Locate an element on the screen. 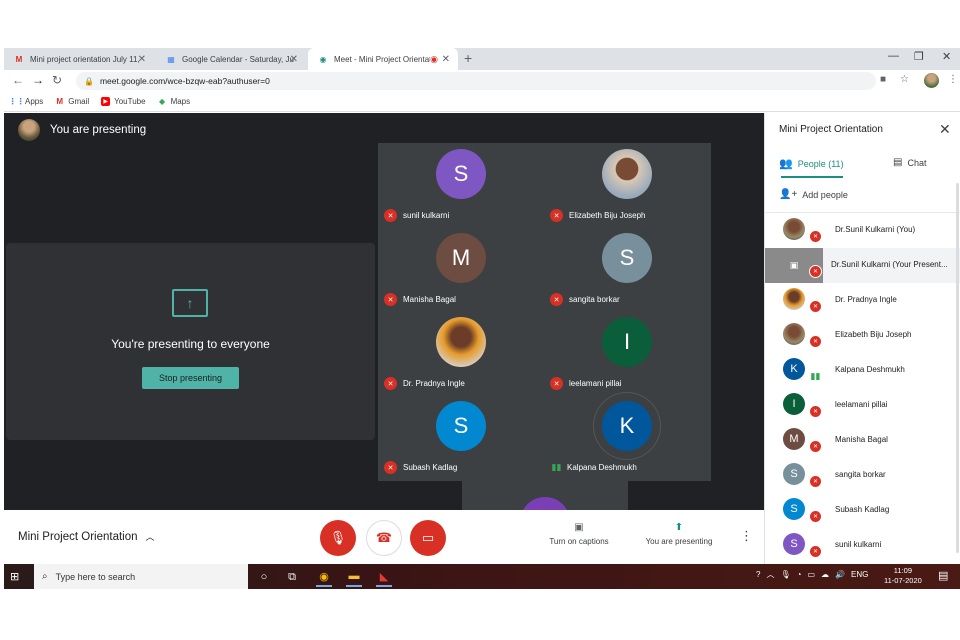 This screenshot has width=960, height=640. clock: 11:09 11-07-2020 is located at coordinates (903, 576).